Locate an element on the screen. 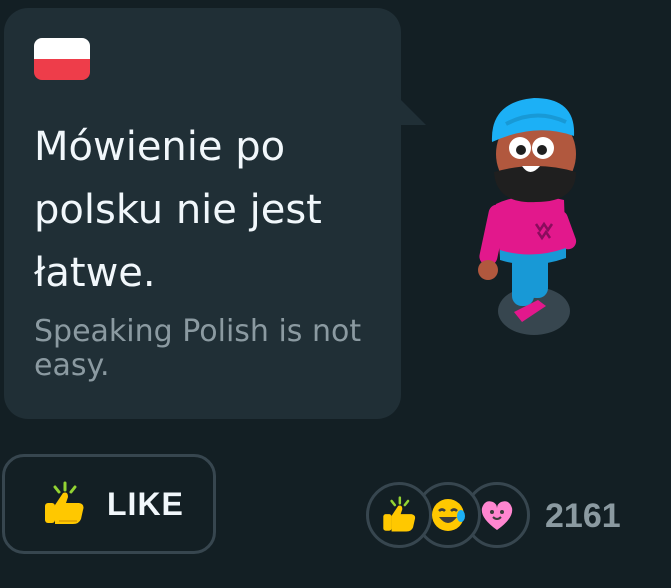  reaction-count: 2161 is located at coordinates (583, 516).